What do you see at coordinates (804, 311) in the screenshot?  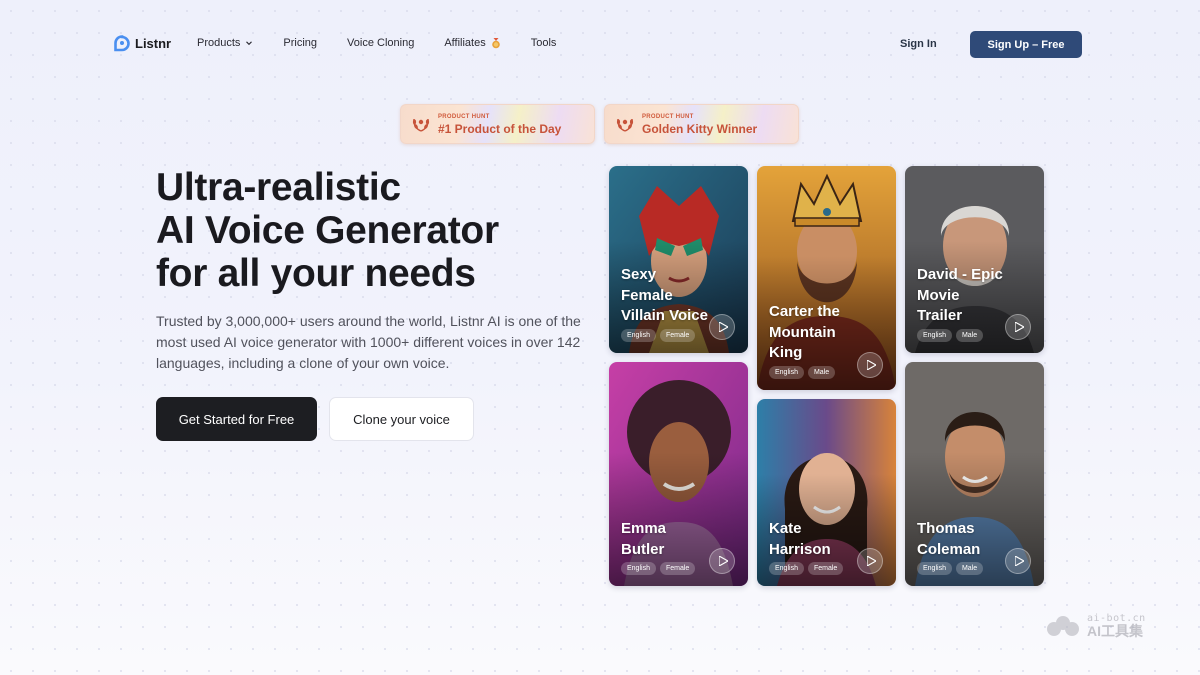 I see `voice-name-line: Carter the` at bounding box center [804, 311].